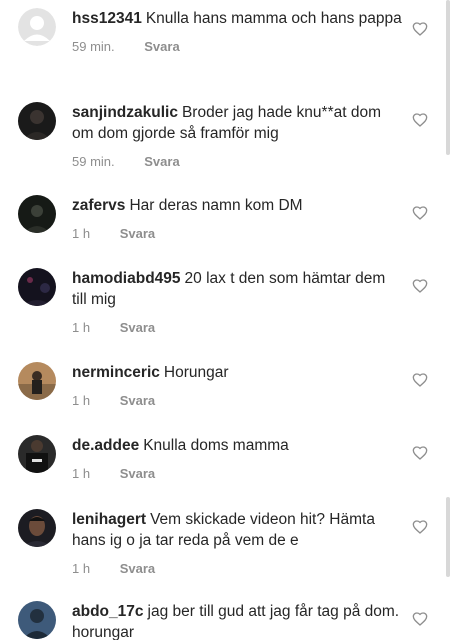 The width and height of the screenshot is (450, 640). What do you see at coordinates (448, 537) in the screenshot?
I see `scrollbar-thumb` at bounding box center [448, 537].